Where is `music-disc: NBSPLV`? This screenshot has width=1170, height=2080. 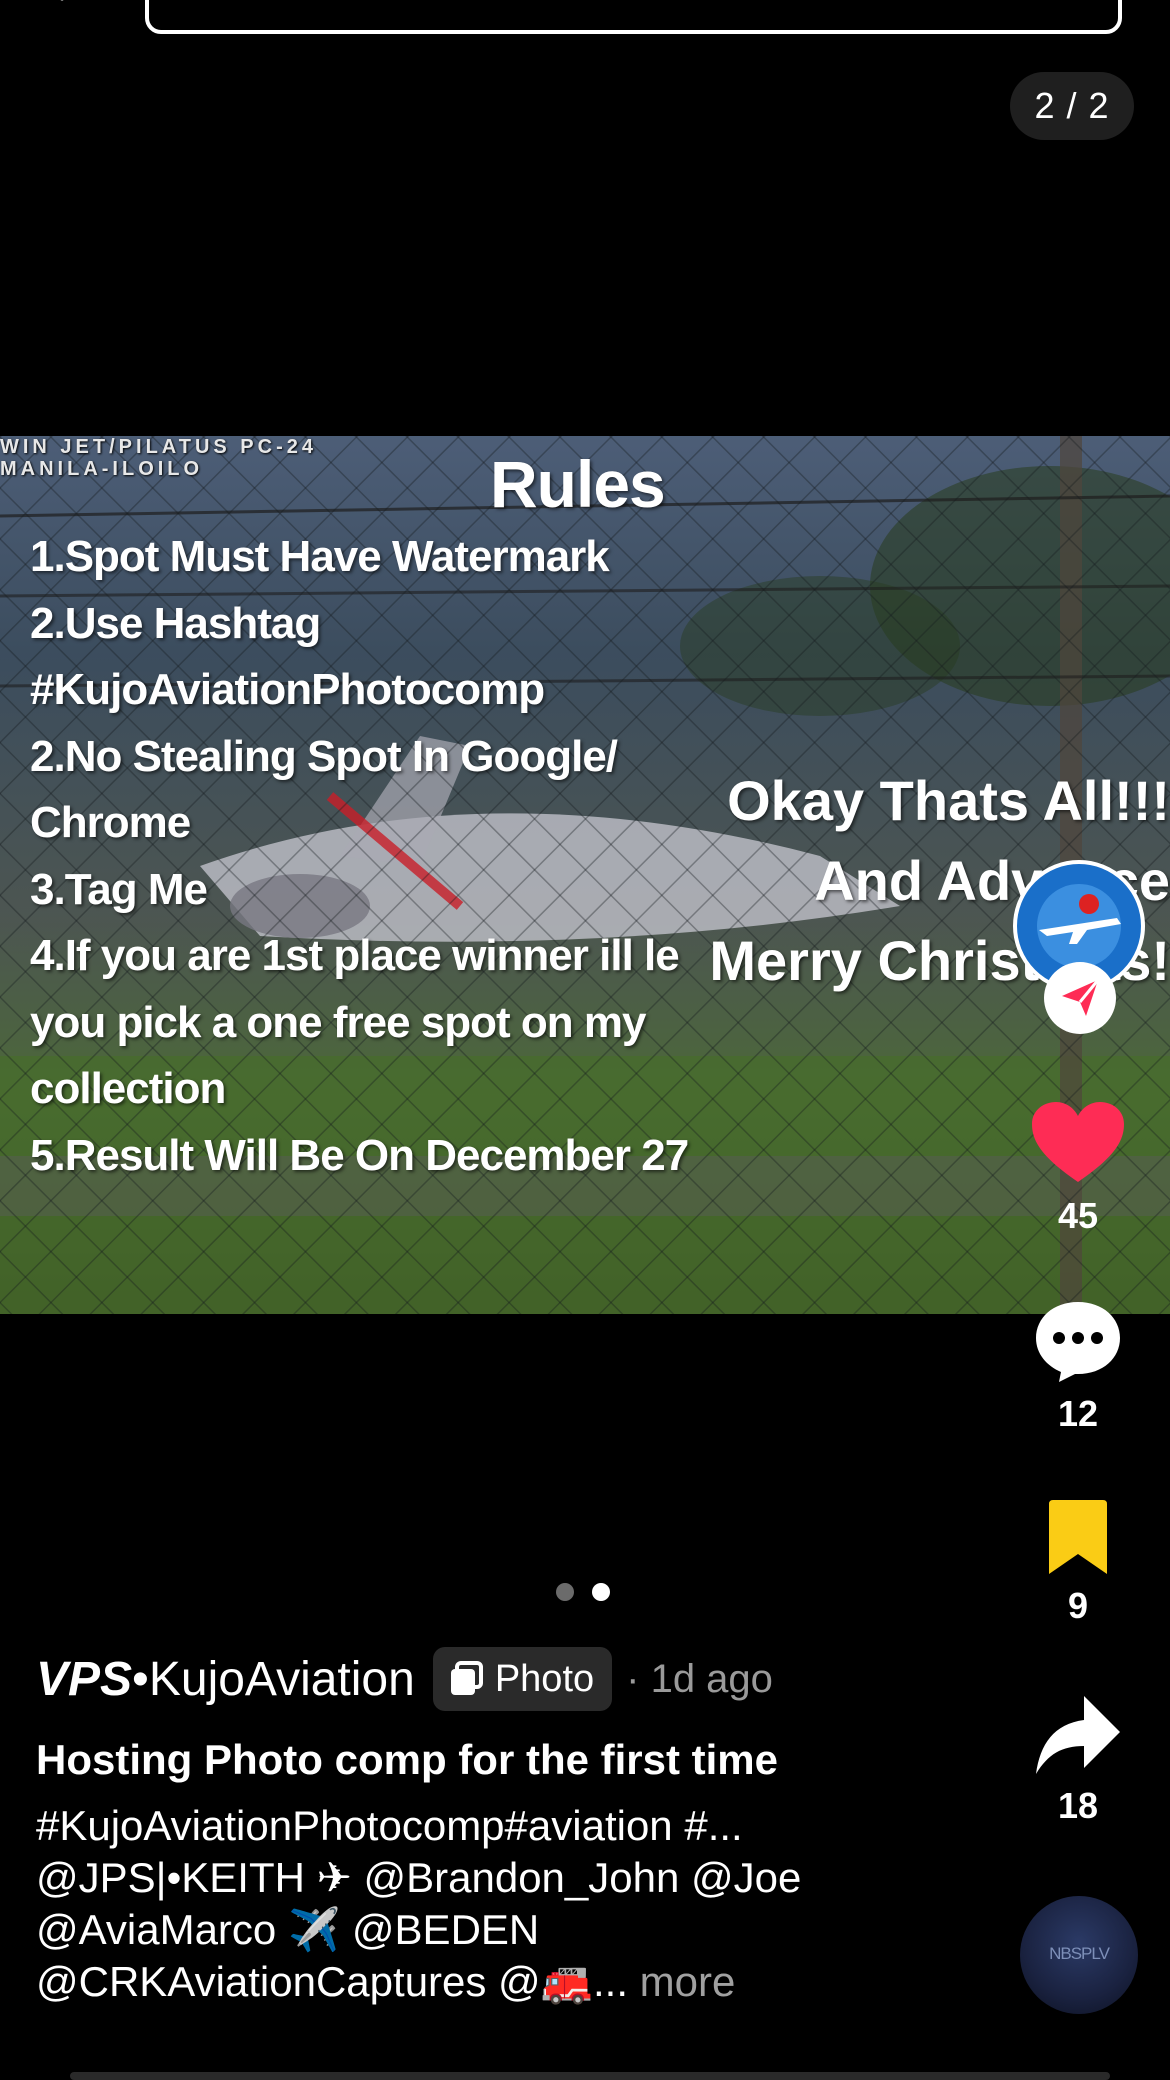
music-disc: NBSPLV is located at coordinates (1079, 1955).